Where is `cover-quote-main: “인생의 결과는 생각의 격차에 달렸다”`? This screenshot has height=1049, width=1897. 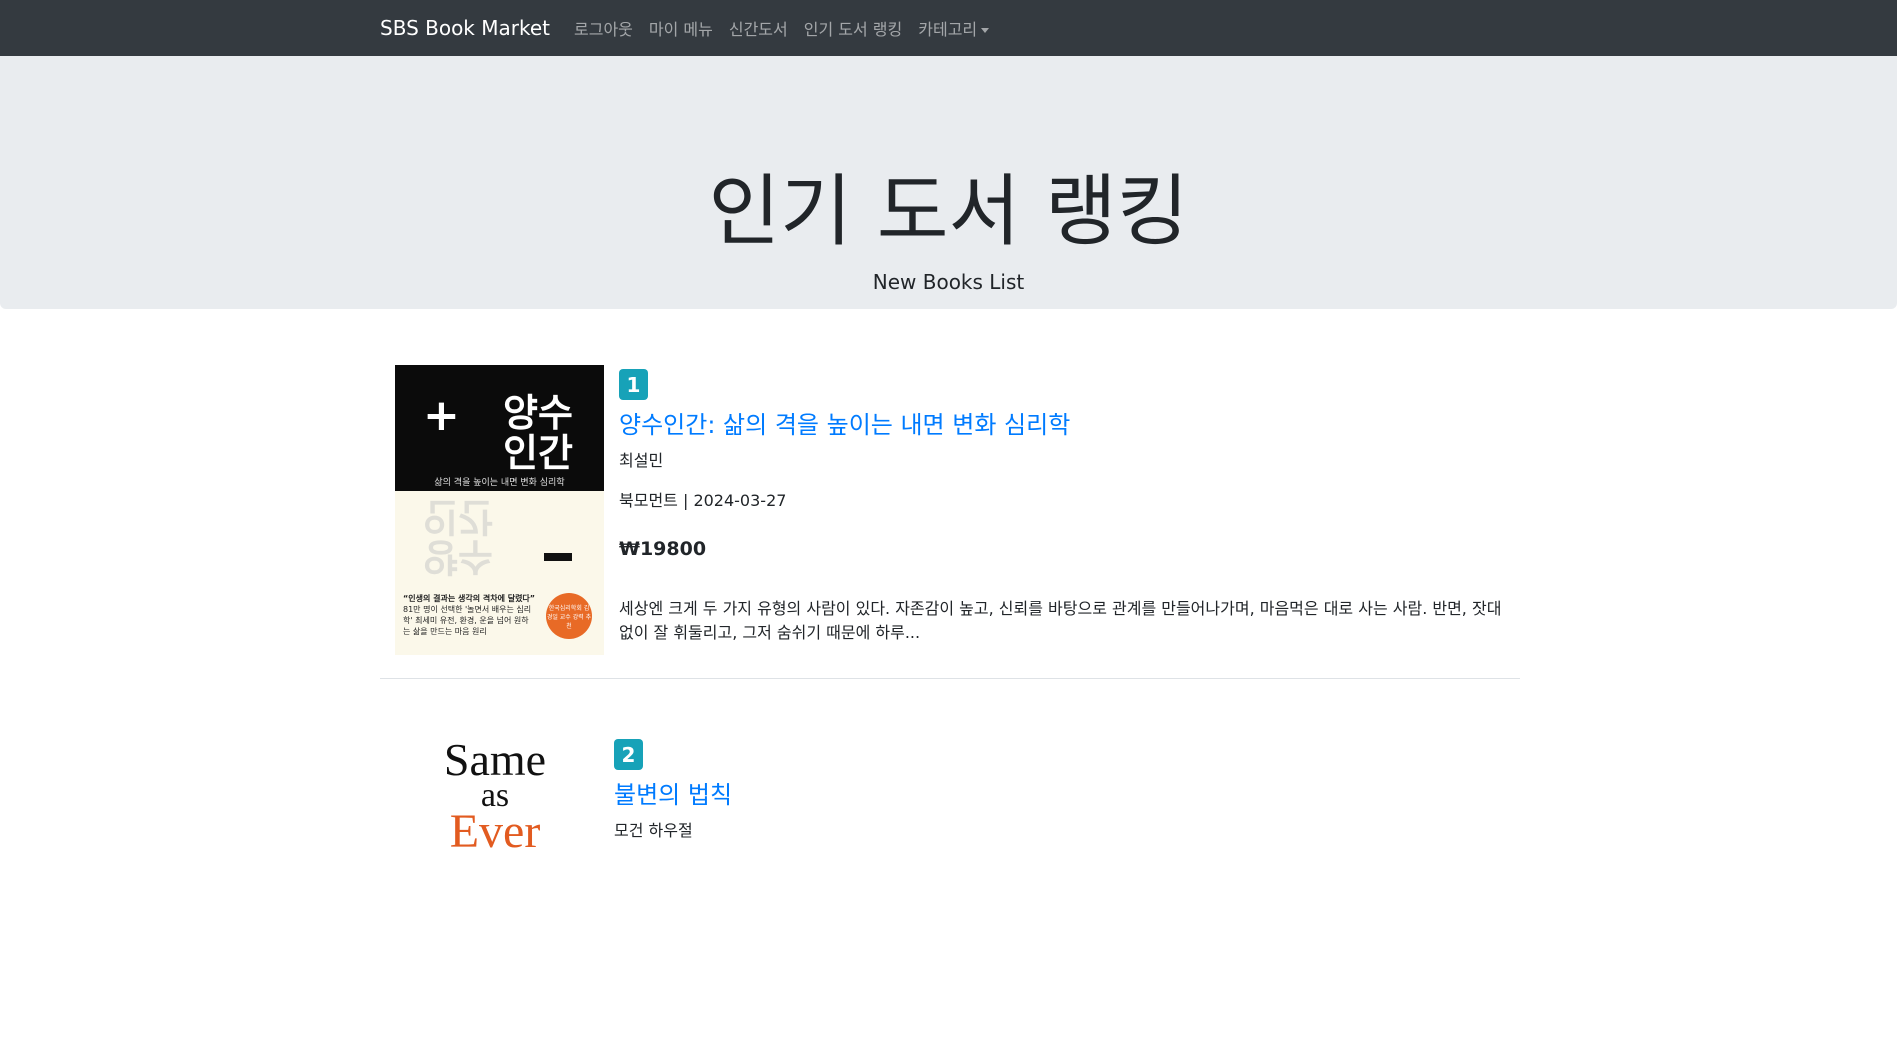
cover-quote-main: “인생의 결과는 생각의 격차에 달렸다” is located at coordinates (469, 598).